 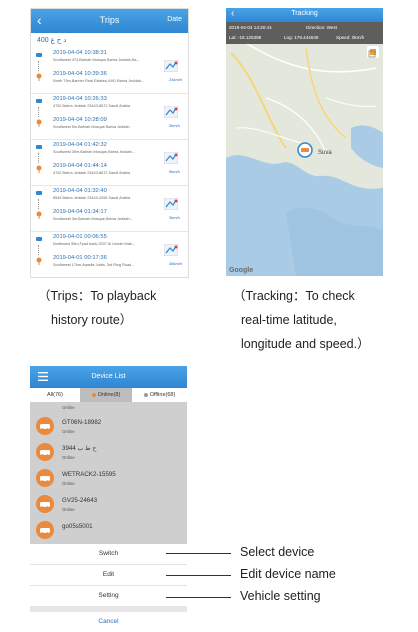 What do you see at coordinates (80, 258) in the screenshot?
I see `trip-end-time: 2019-04-01 00:17:36` at bounding box center [80, 258].